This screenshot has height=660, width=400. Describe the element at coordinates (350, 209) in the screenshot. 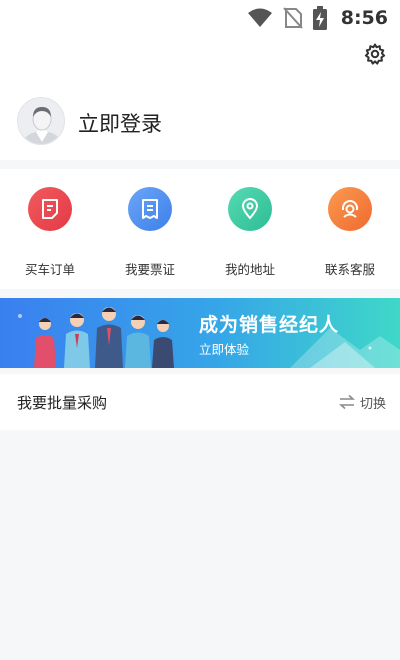

I see `customer-service-icon` at that location.